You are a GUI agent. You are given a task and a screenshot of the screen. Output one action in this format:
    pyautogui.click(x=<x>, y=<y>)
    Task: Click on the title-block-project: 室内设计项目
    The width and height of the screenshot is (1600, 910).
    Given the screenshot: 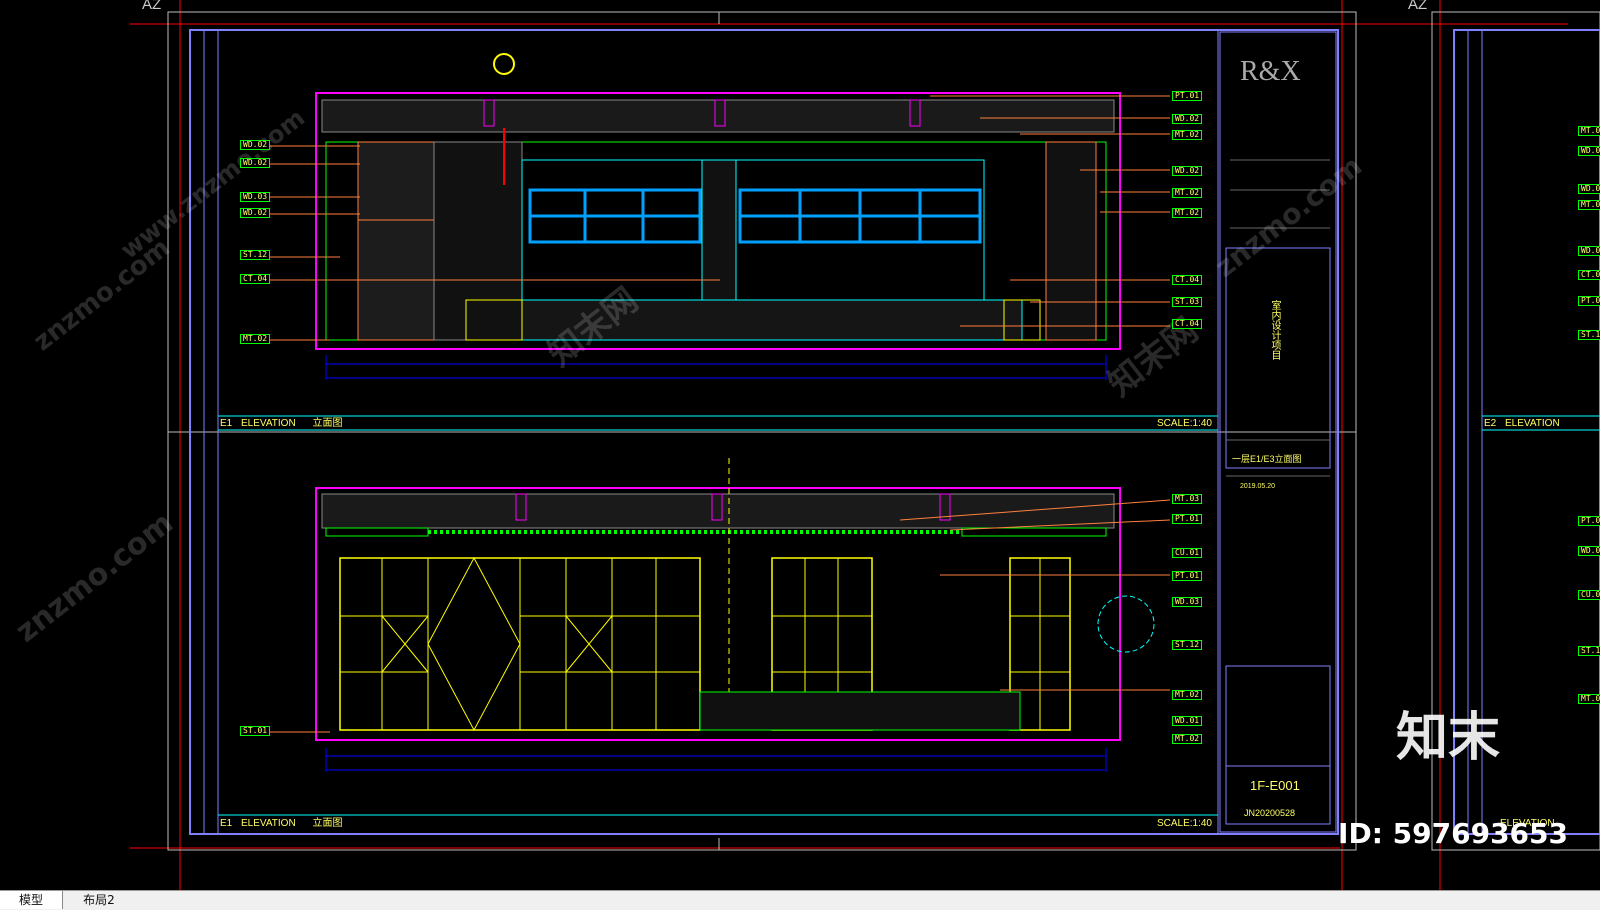 What is the action you would take?
    pyautogui.click(x=1274, y=330)
    